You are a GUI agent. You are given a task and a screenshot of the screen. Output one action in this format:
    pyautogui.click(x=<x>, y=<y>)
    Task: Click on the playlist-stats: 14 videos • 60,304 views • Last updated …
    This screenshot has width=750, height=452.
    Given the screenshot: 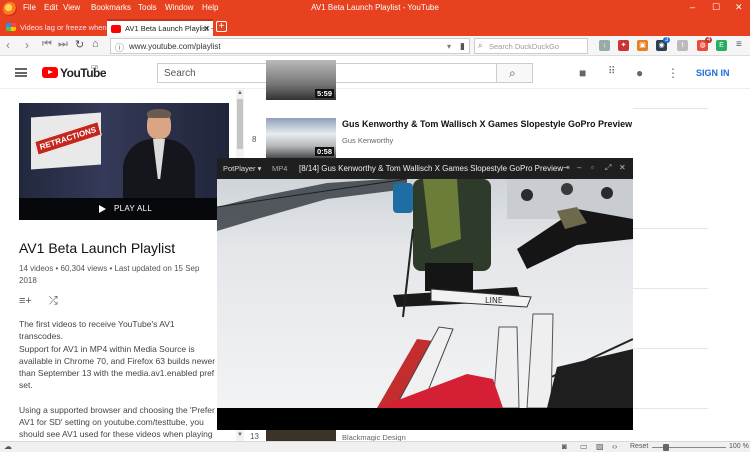 What is the action you would take?
    pyautogui.click(x=119, y=275)
    